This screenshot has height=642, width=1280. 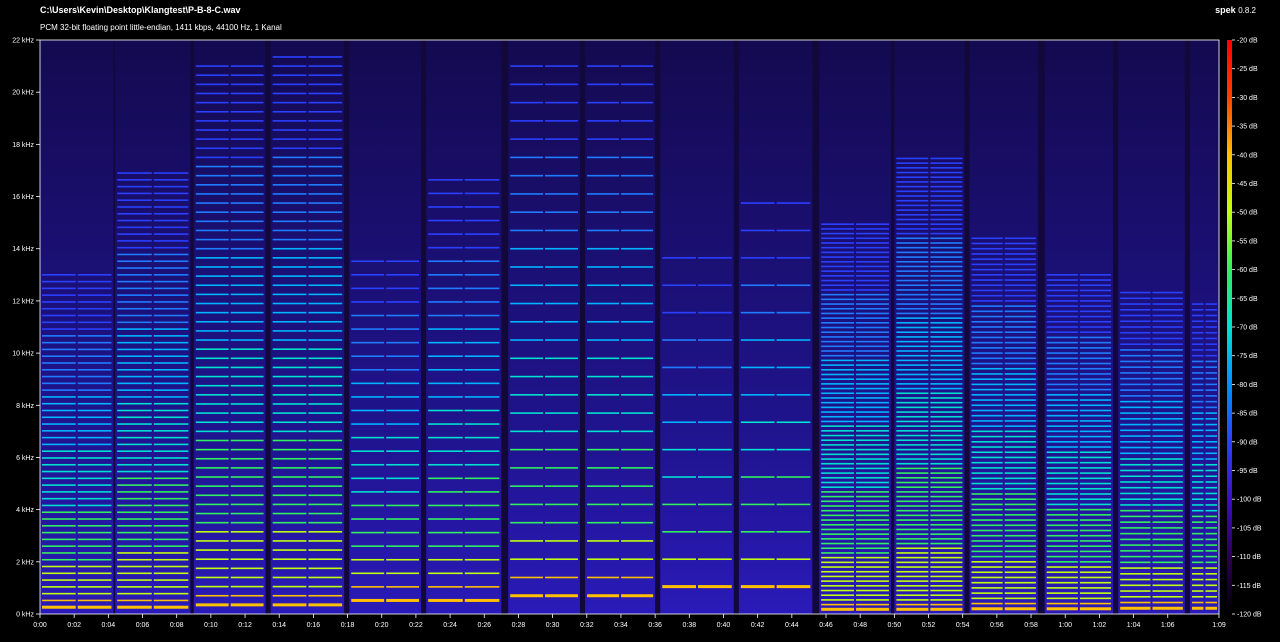 What do you see at coordinates (620, 327) in the screenshot?
I see `note-noise-floor` at bounding box center [620, 327].